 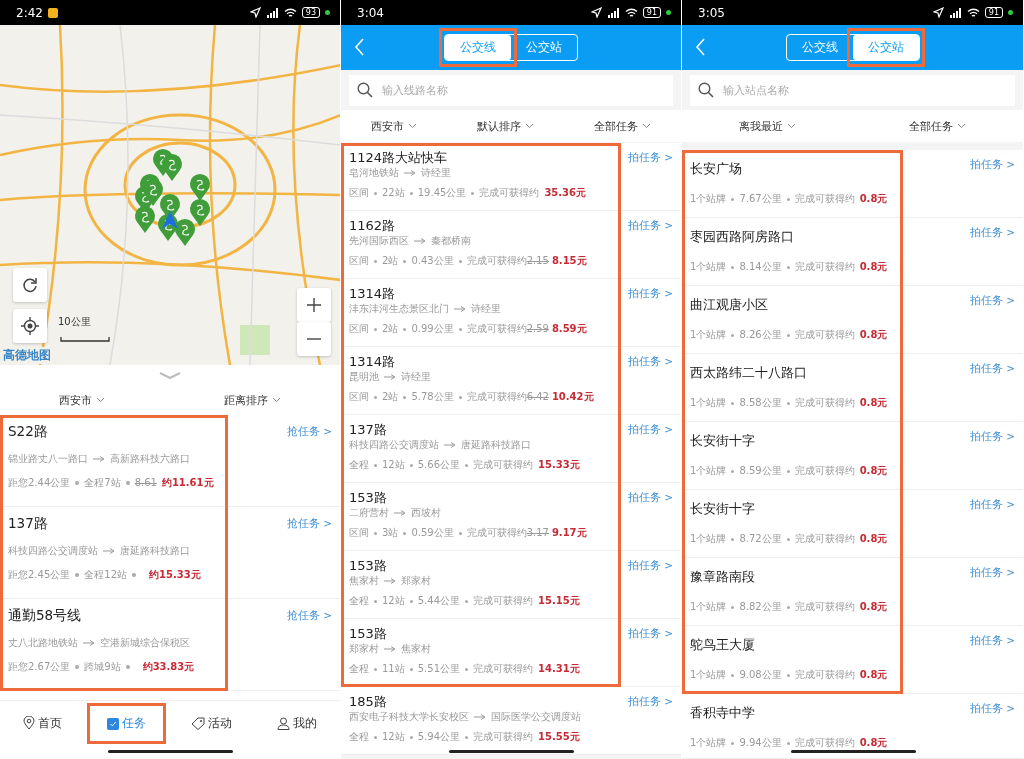 What do you see at coordinates (252, 400) in the screenshot?
I see `filter-dropdown: 距离排序` at bounding box center [252, 400].